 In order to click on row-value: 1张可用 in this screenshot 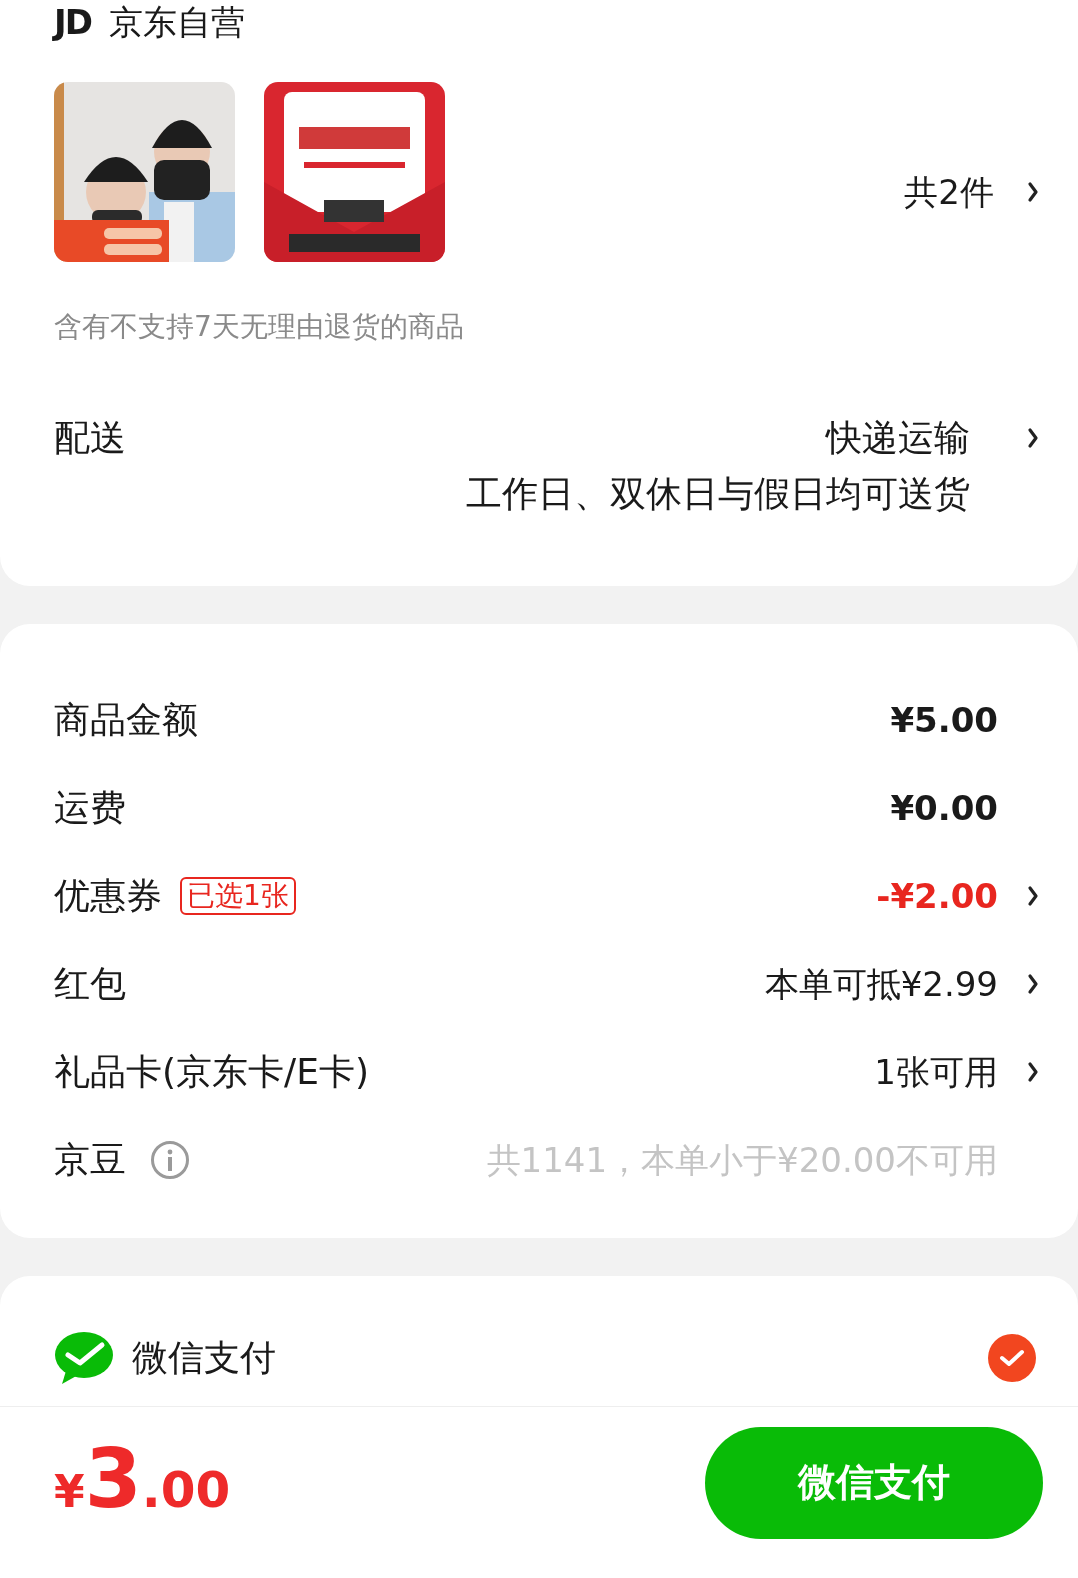, I will do `click(936, 1072)`.